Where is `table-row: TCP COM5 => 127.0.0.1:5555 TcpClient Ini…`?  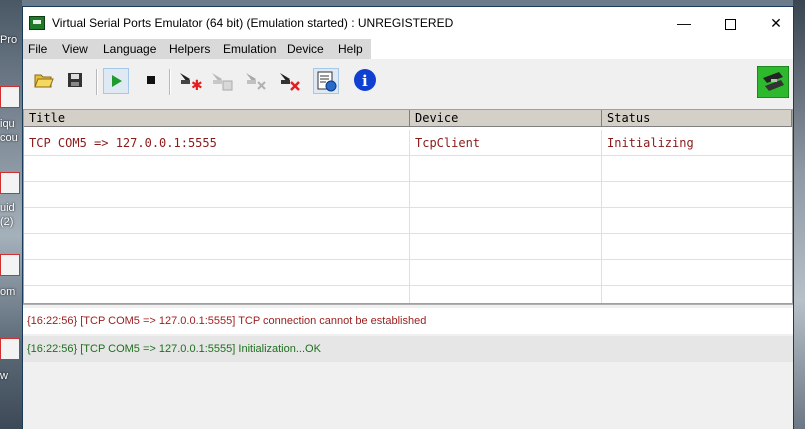
table-row: TCP COM5 => 127.0.0.1:5555 TcpClient Ini… is located at coordinates (408, 143).